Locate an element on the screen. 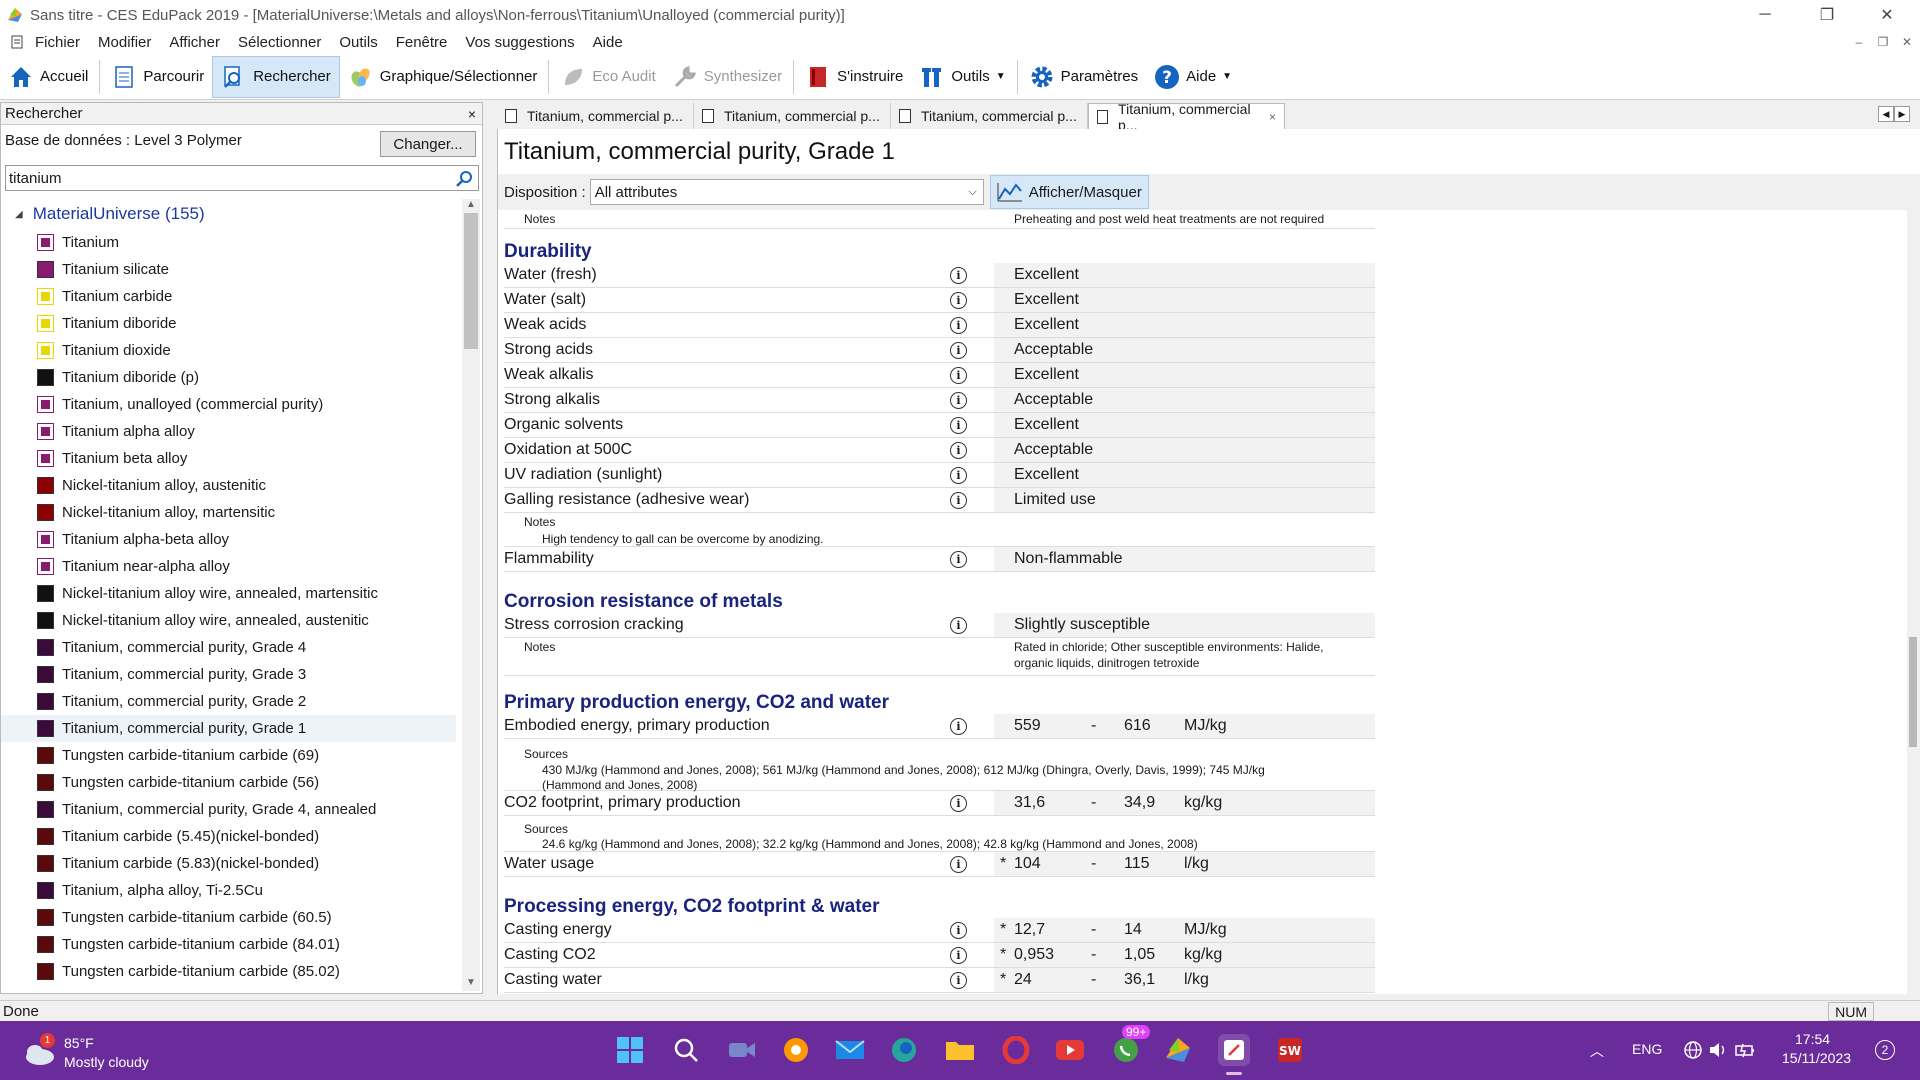 Image resolution: width=1920 pixels, height=1080 pixels. parcourir-button: Parcourir is located at coordinates (157, 77).